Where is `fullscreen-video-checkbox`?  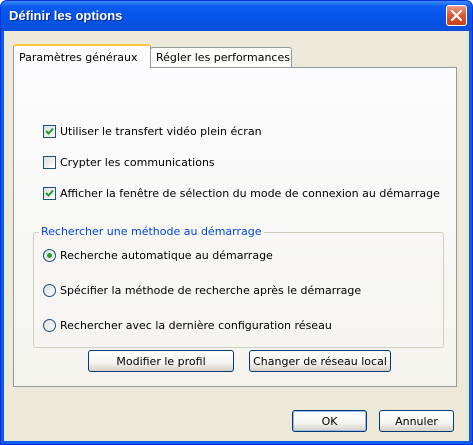
fullscreen-video-checkbox is located at coordinates (49, 131).